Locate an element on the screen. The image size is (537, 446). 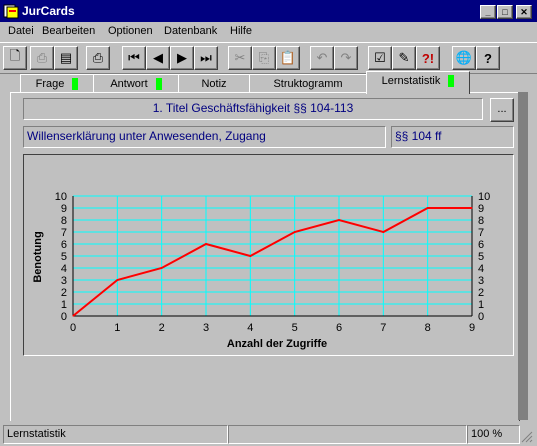
undo-icon: ↶ is located at coordinates (322, 58).